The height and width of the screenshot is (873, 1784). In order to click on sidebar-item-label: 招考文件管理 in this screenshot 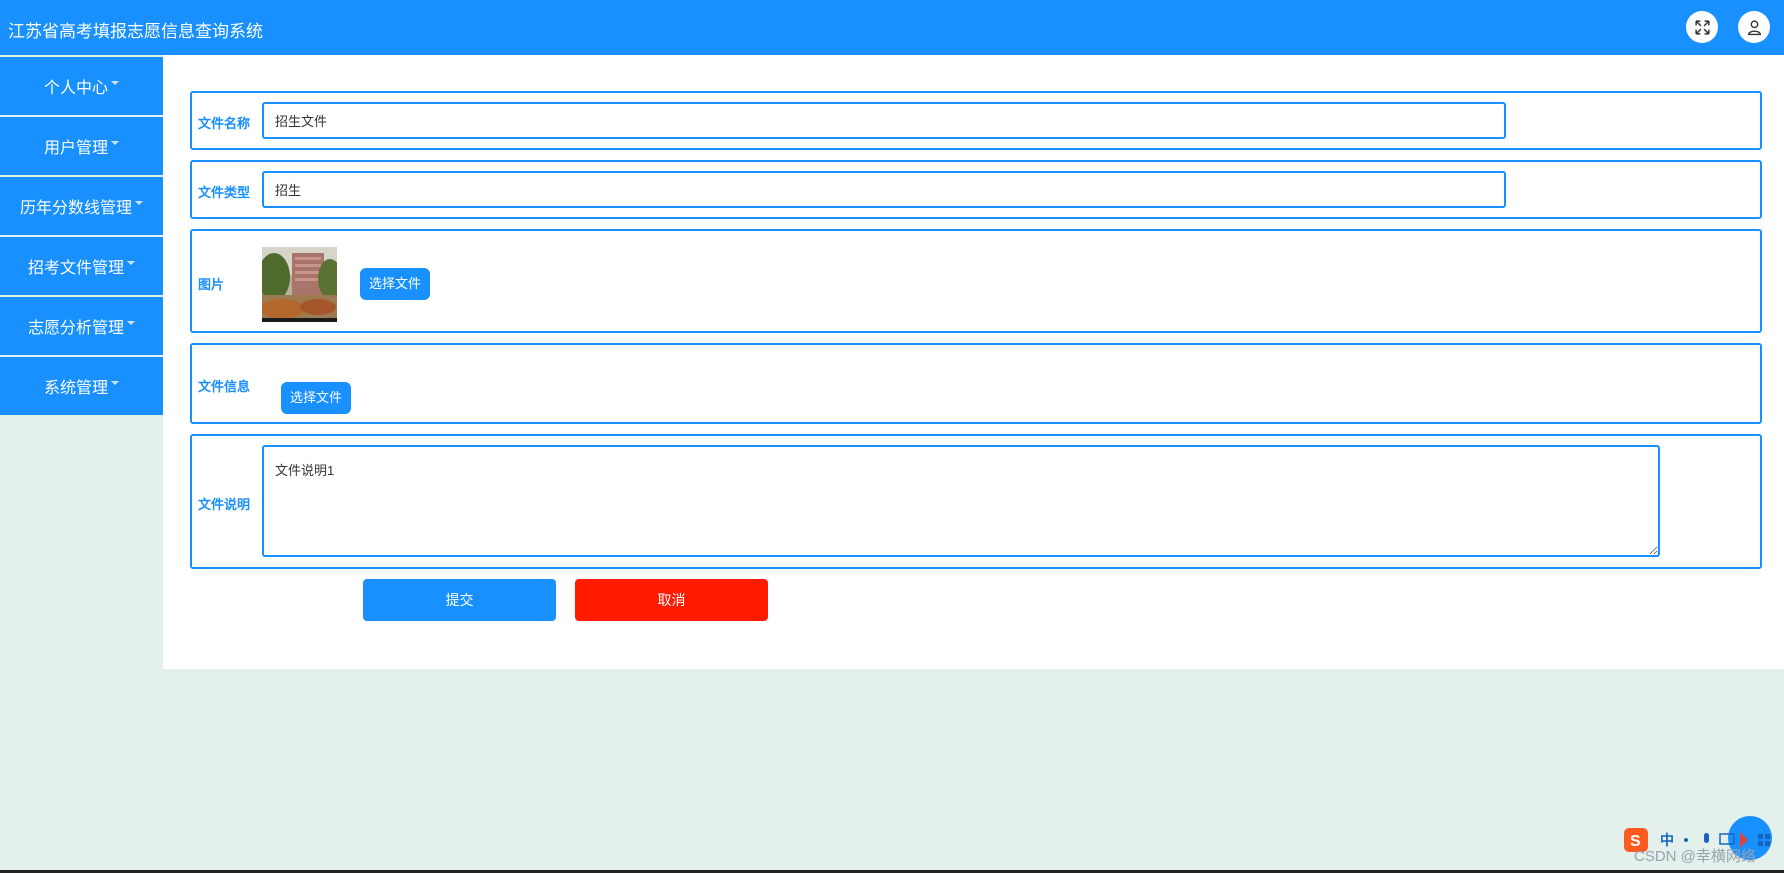, I will do `click(75, 268)`.